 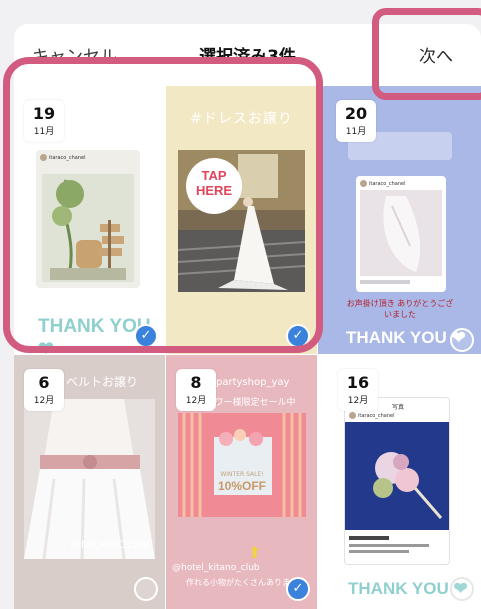 I want to click on sale-poster-photo, so click(x=242, y=465).